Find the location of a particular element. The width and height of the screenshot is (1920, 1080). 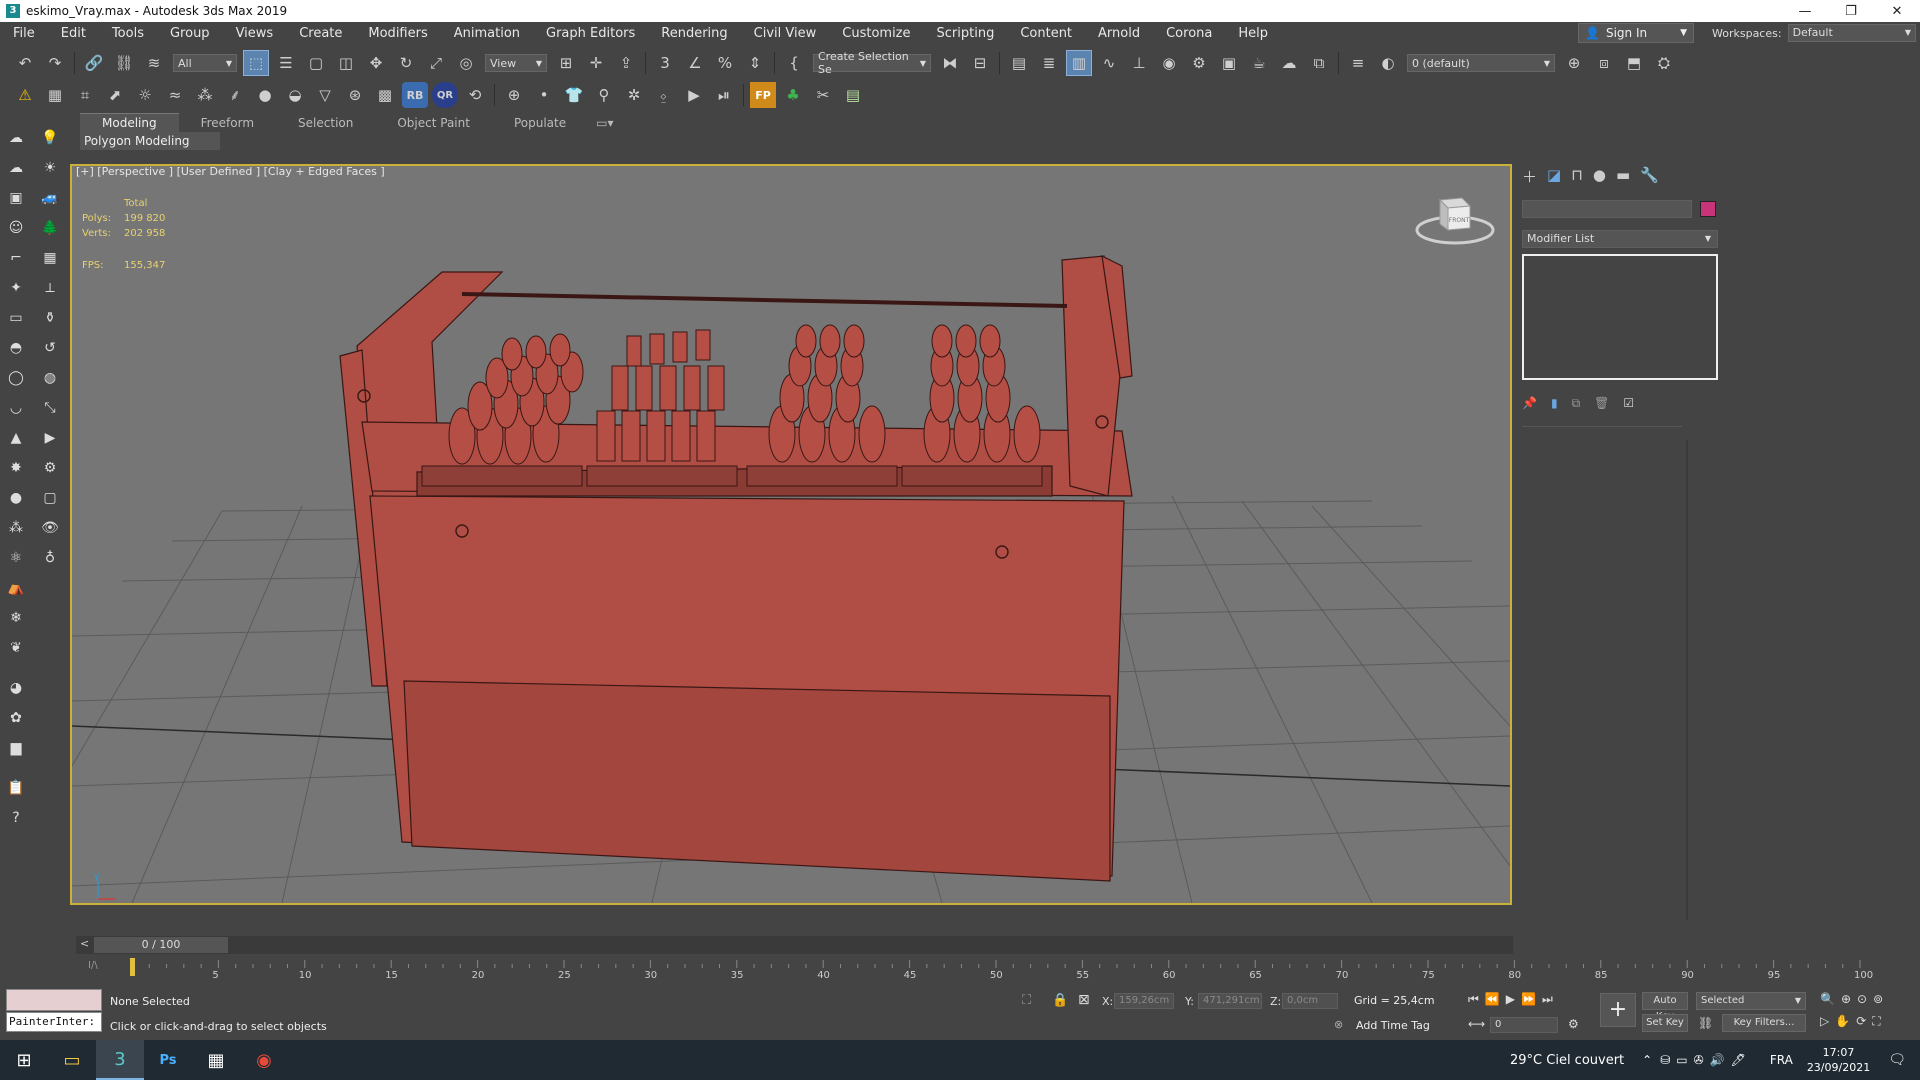

zoom-all-icon: ⊕ is located at coordinates (1846, 999).